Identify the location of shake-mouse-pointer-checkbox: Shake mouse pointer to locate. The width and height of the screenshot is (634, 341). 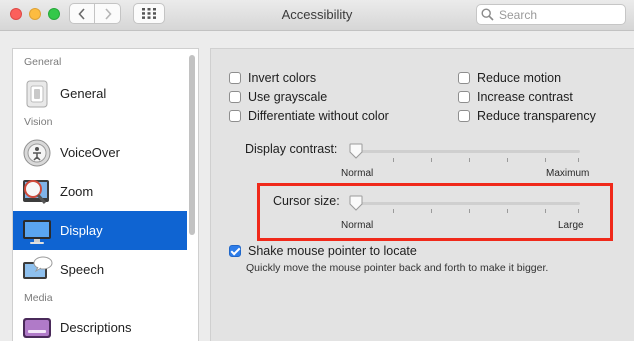
(323, 251).